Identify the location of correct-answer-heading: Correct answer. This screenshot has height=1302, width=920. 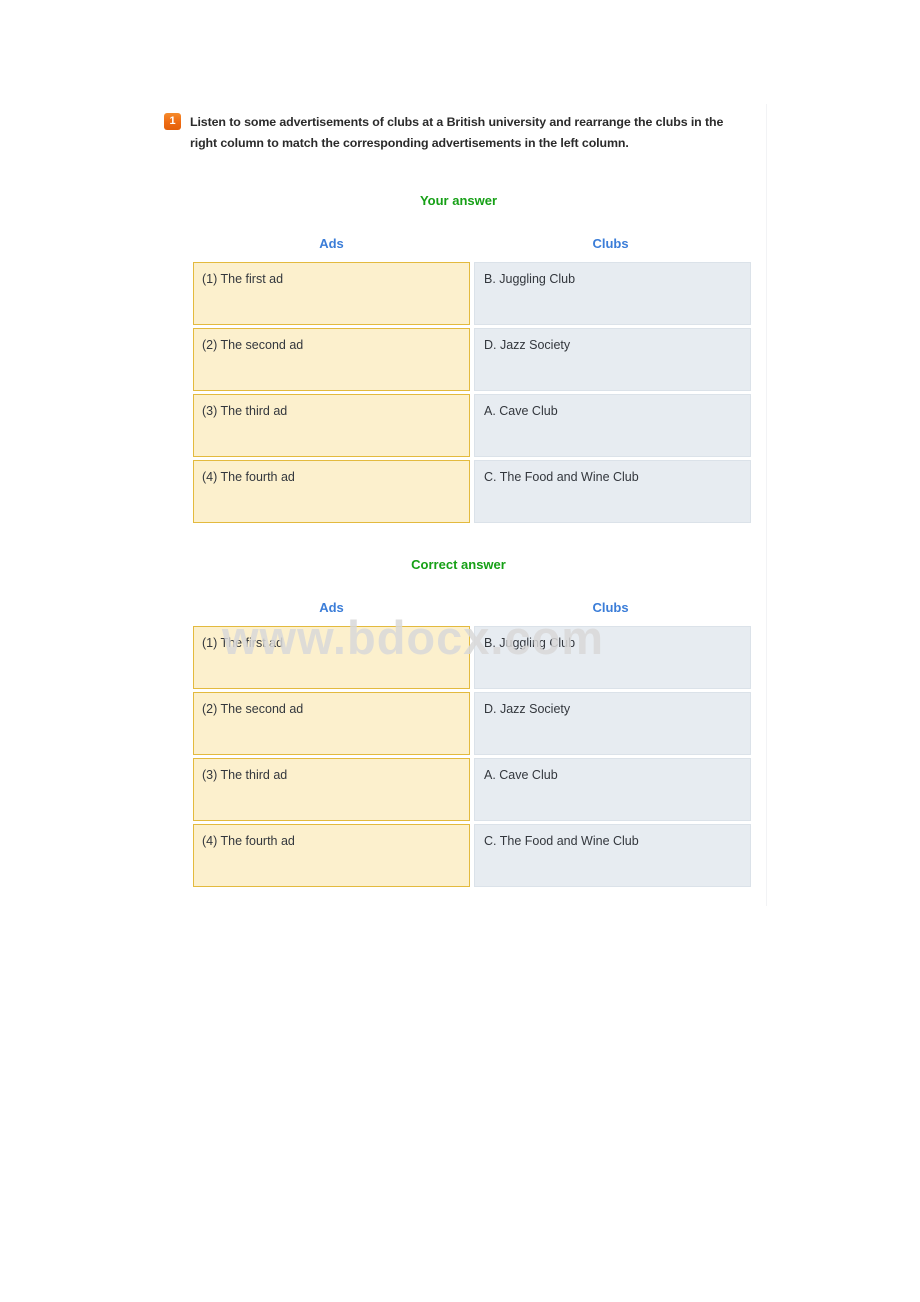
(458, 564).